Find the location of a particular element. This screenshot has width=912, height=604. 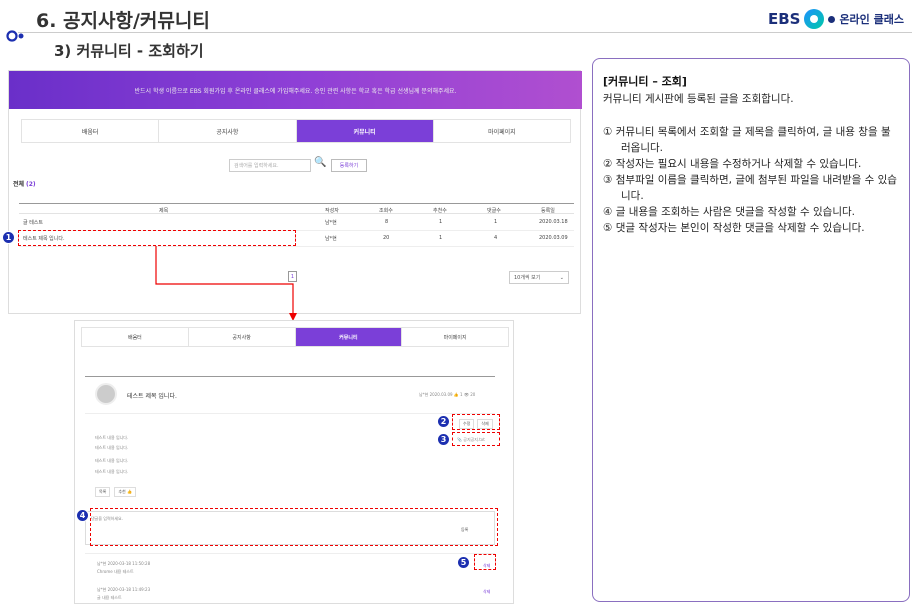

section-subtitle: 3) 커뮤니티 - 조회하기 is located at coordinates (129, 51).